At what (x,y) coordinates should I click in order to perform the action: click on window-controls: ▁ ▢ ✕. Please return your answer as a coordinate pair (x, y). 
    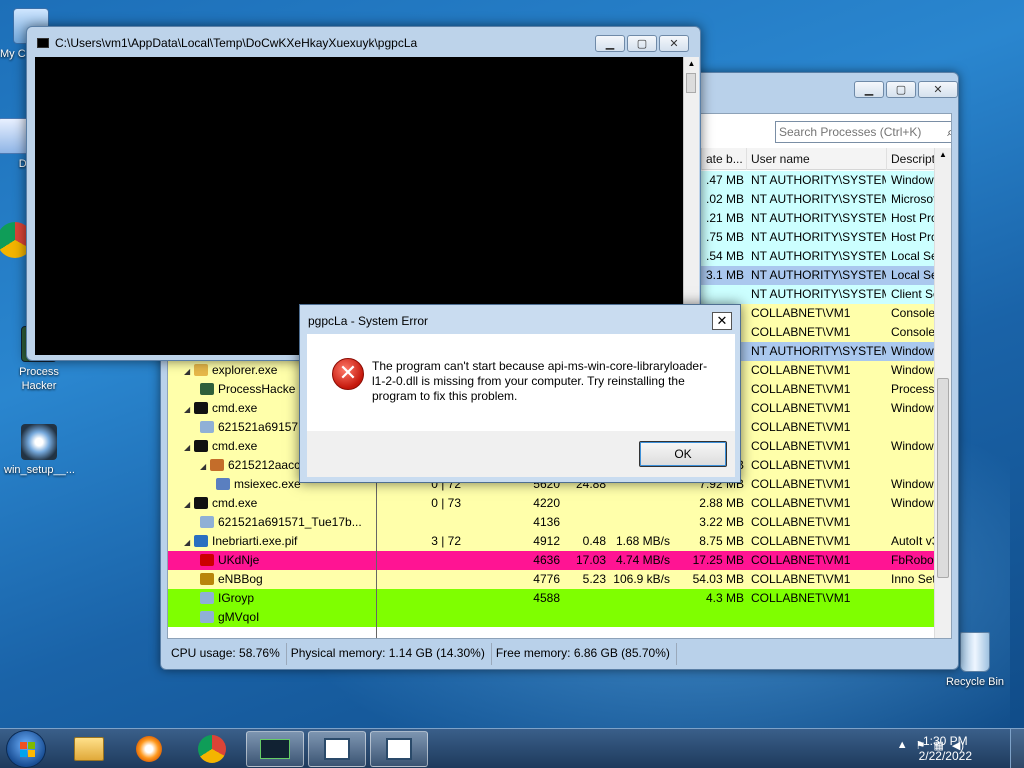
    Looking at the image, I should click on (906, 89).